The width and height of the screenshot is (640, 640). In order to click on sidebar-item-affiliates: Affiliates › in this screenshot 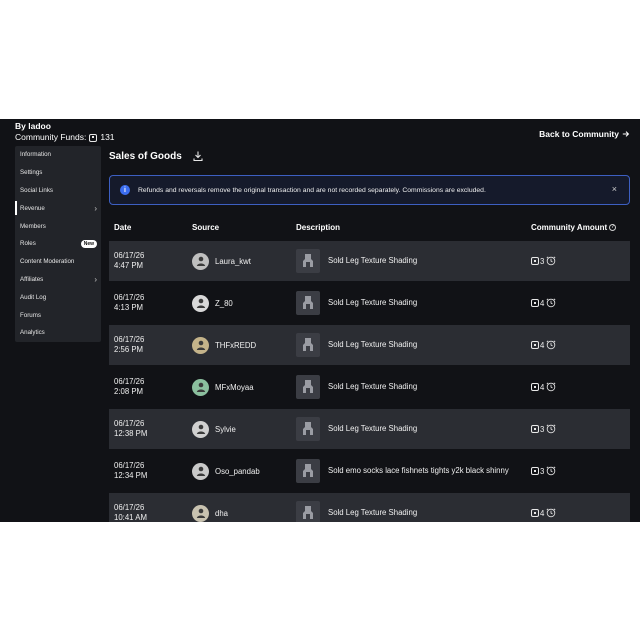, I will do `click(58, 280)`.